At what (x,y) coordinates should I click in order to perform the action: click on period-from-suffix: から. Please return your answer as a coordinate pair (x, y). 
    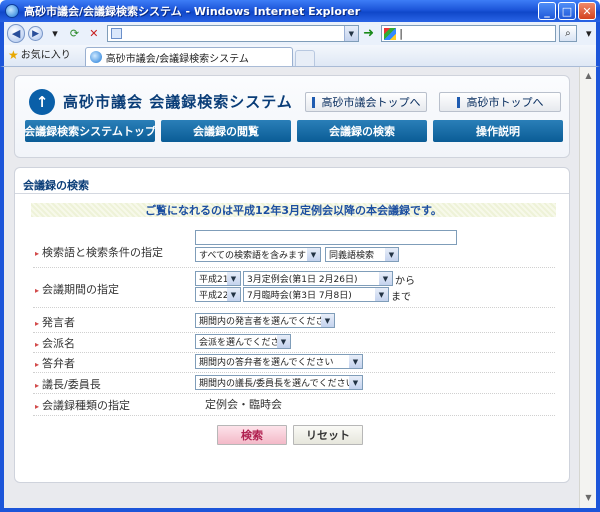
    Looking at the image, I should click on (405, 281).